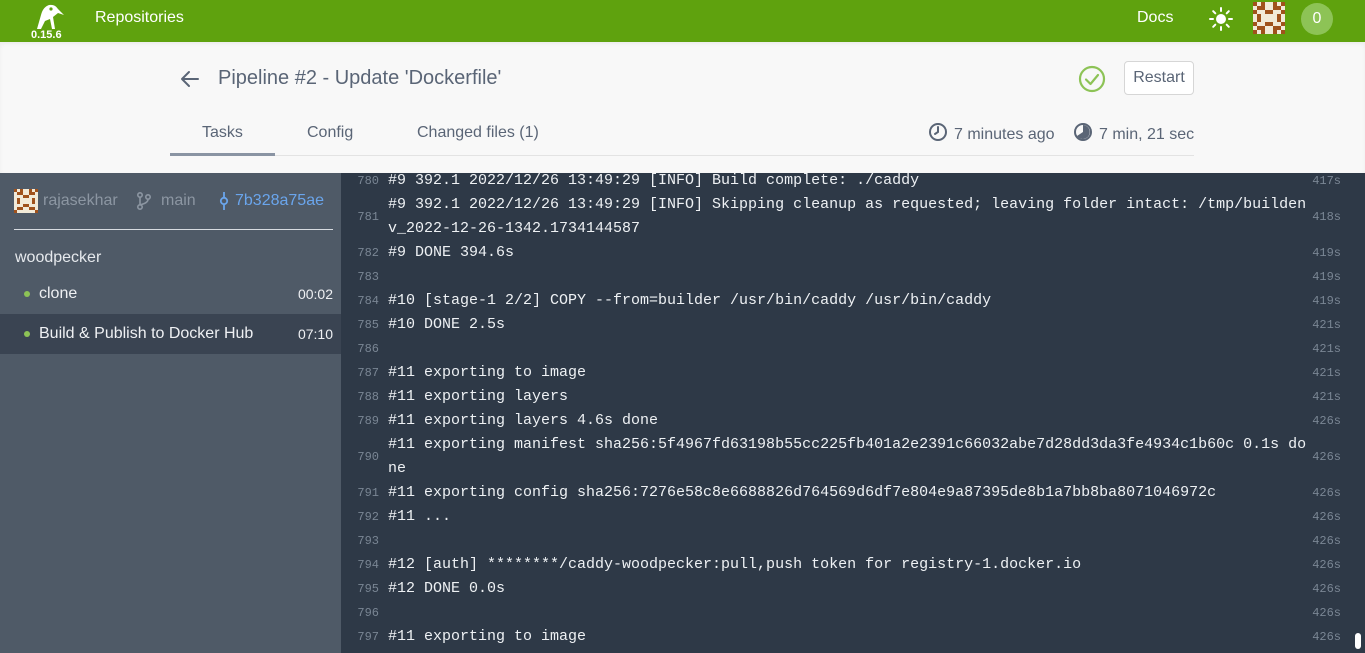 The width and height of the screenshot is (1365, 653). Describe the element at coordinates (360, 78) in the screenshot. I see `page-title: Pipeline #2 - Update 'Dockerfile'` at that location.